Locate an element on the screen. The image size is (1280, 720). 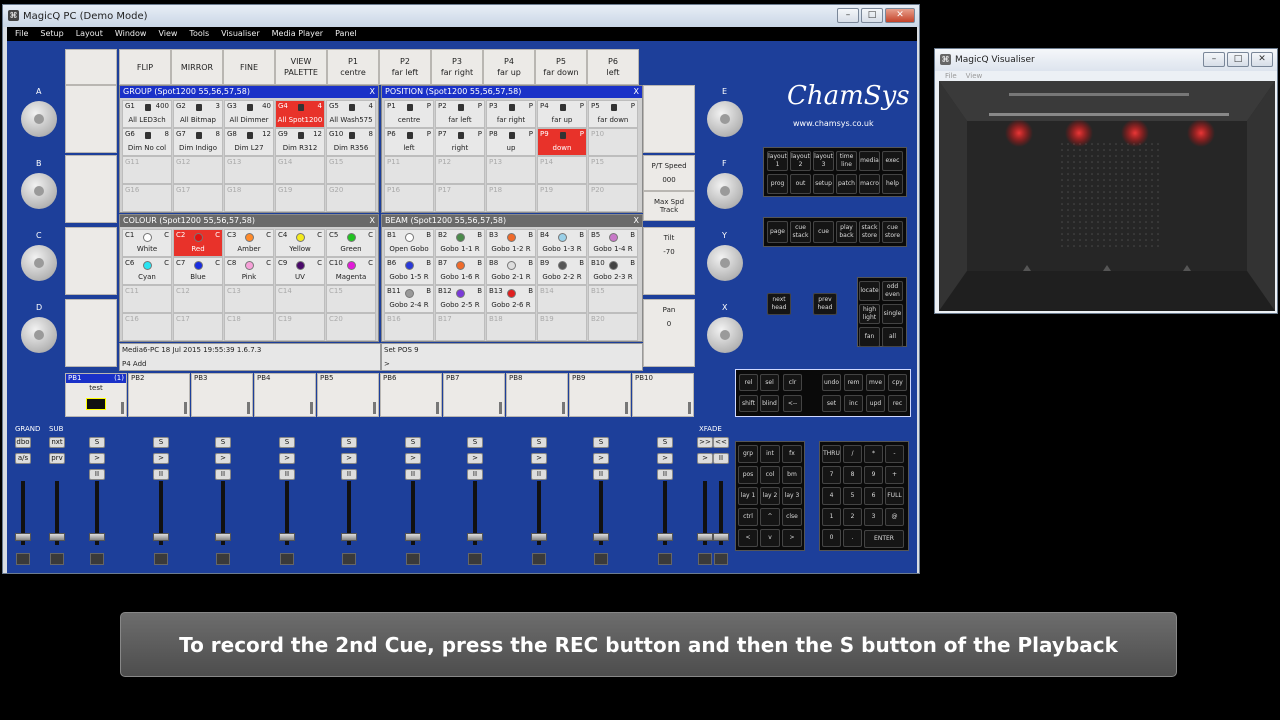
visualiser-maximize-button: □ is located at coordinates (1238, 59).